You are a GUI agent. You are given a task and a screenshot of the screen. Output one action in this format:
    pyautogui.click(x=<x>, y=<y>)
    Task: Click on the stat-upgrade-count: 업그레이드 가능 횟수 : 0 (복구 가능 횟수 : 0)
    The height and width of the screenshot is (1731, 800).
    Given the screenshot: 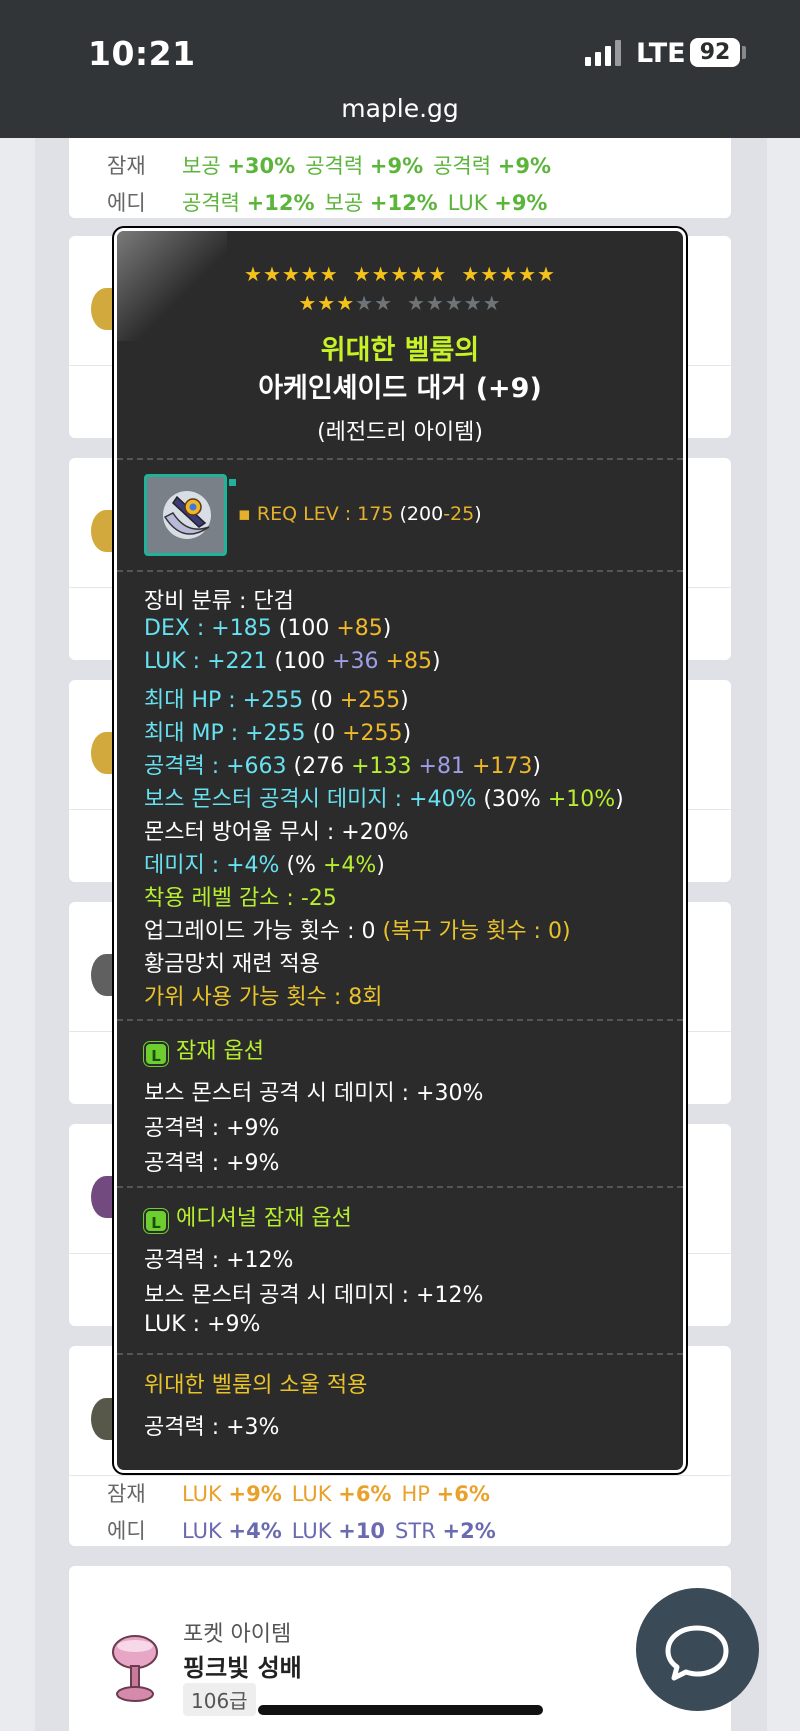 What is the action you would take?
    pyautogui.click(x=357, y=931)
    